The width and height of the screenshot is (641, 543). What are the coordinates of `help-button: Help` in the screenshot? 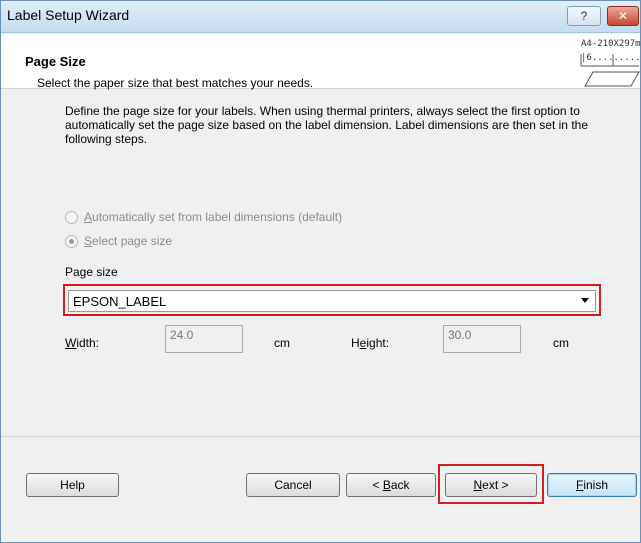 It's located at (72, 485).